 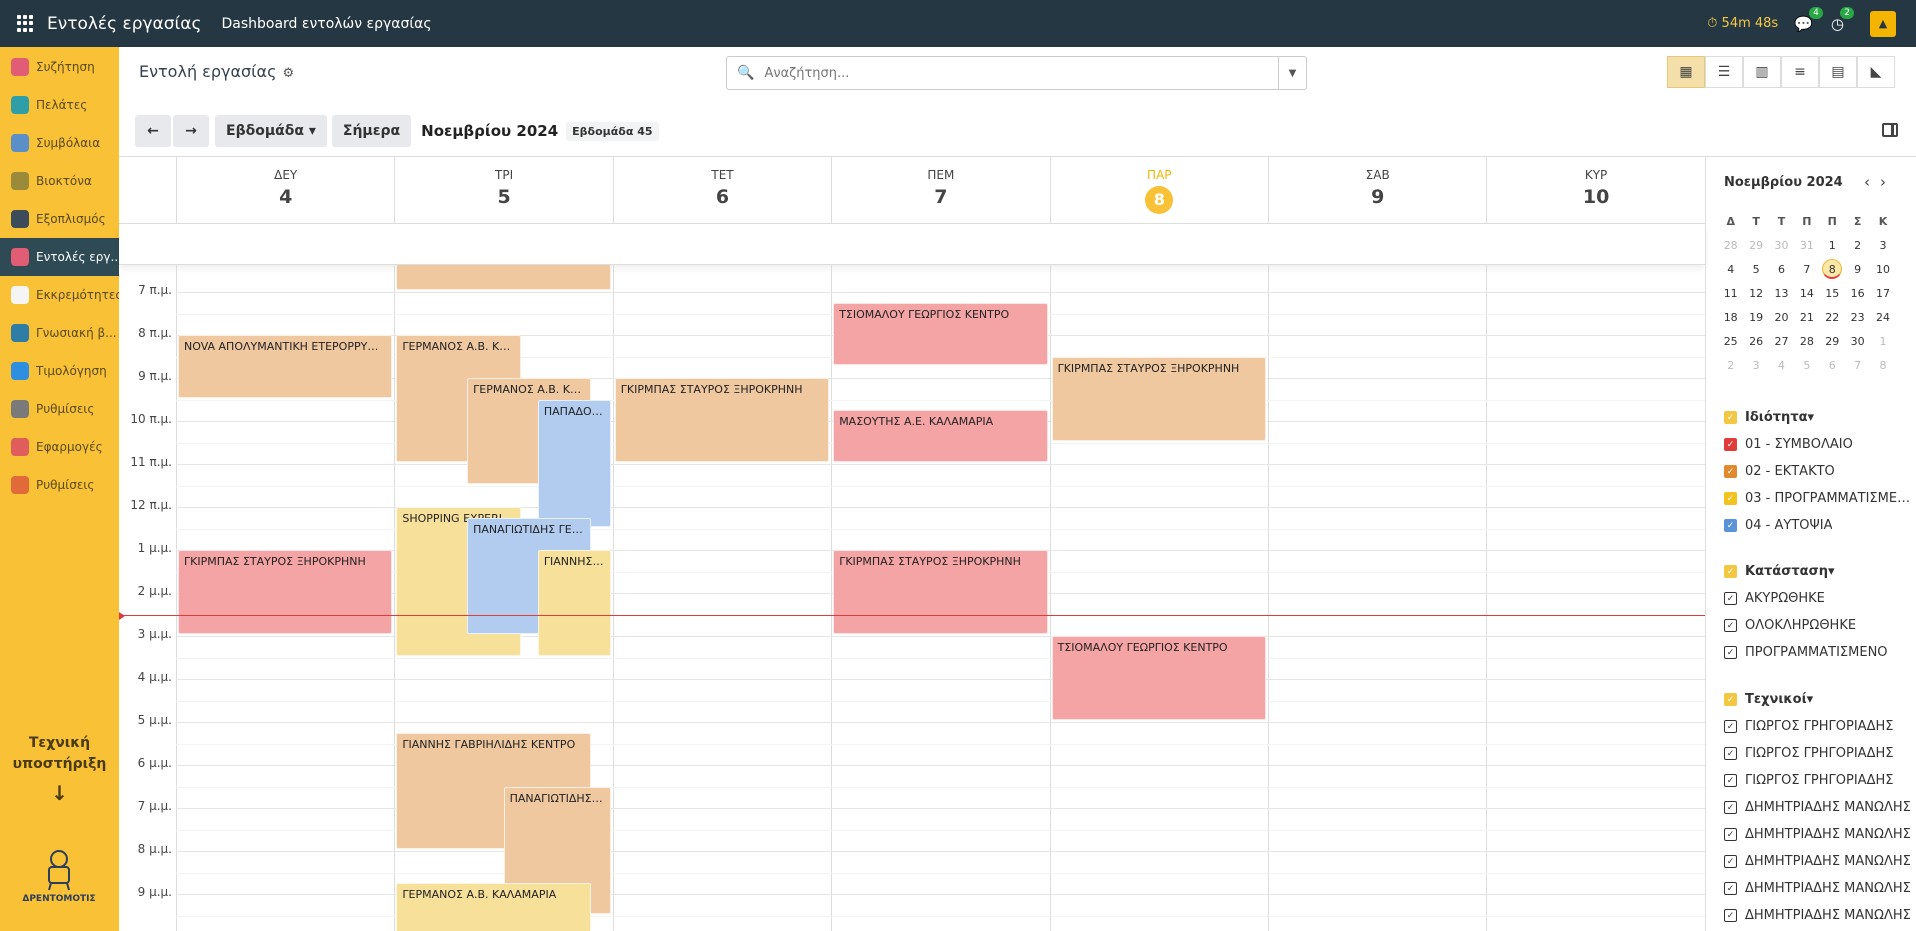 I want to click on mini-calendar-day: 12, so click(x=1755, y=293).